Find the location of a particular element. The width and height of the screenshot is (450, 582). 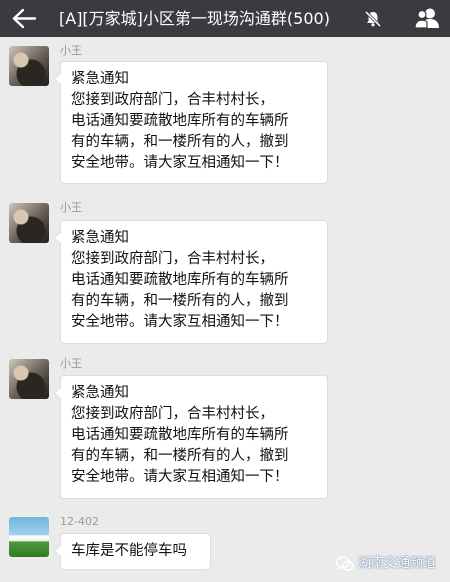

wechat-logo-icon is located at coordinates (345, 563).